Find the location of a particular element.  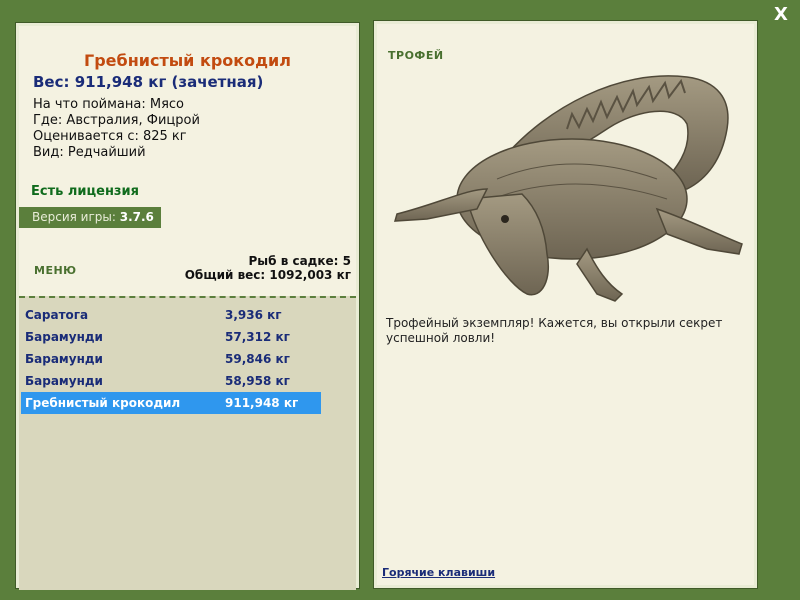

fish-weight: Вес: 911,948 кг (зачетная) is located at coordinates (148, 82).